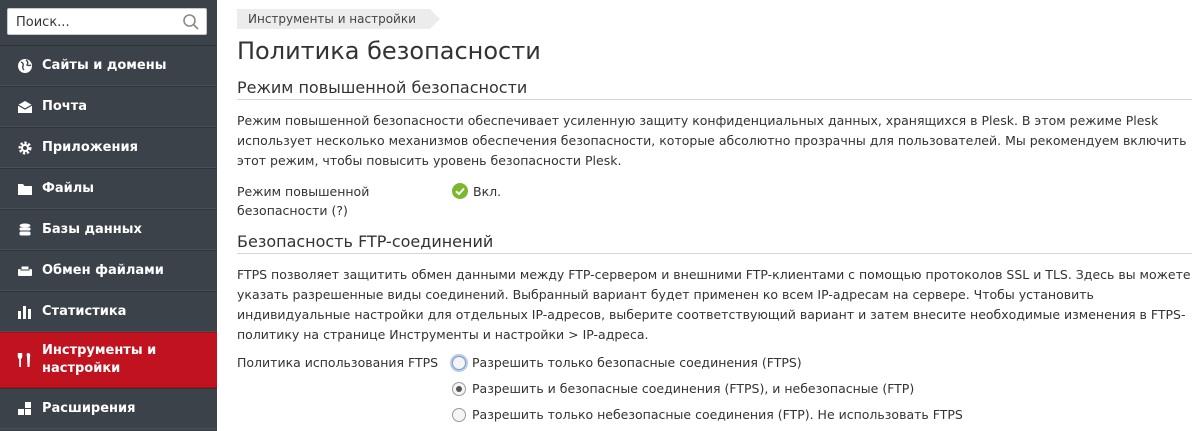 This screenshot has height=431, width=1195. What do you see at coordinates (303, 191) in the screenshot?
I see `field-label-line: Режим повышенной` at bounding box center [303, 191].